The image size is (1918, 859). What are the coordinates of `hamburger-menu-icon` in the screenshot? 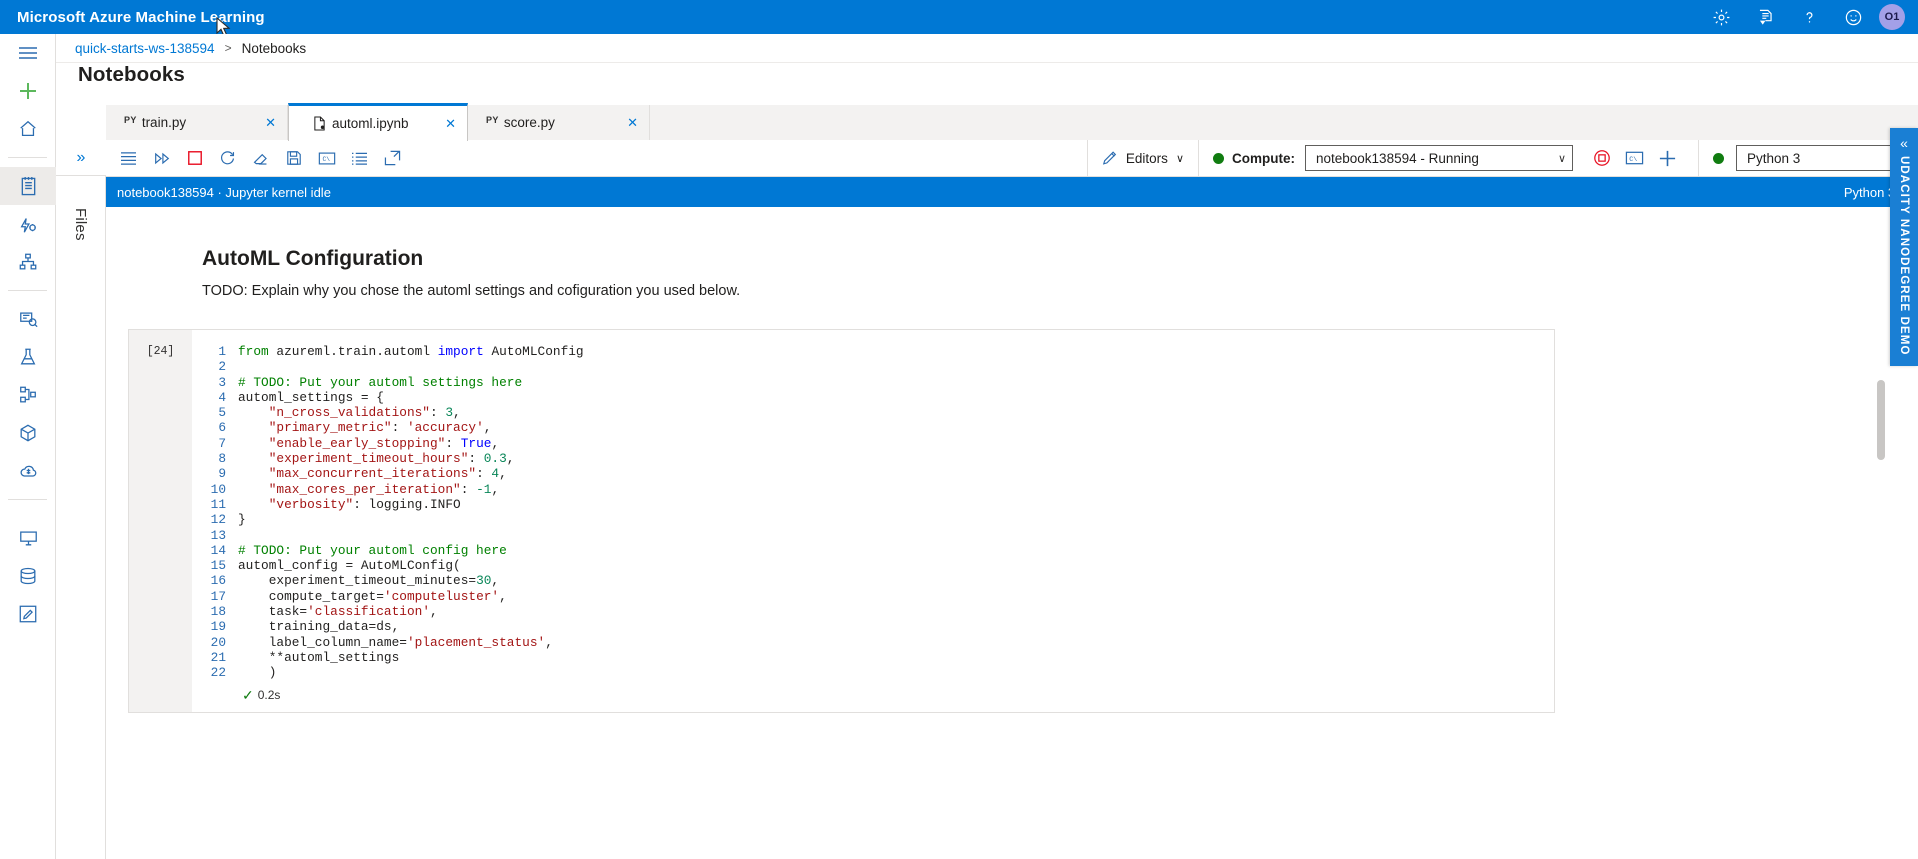 It's located at (28, 53).